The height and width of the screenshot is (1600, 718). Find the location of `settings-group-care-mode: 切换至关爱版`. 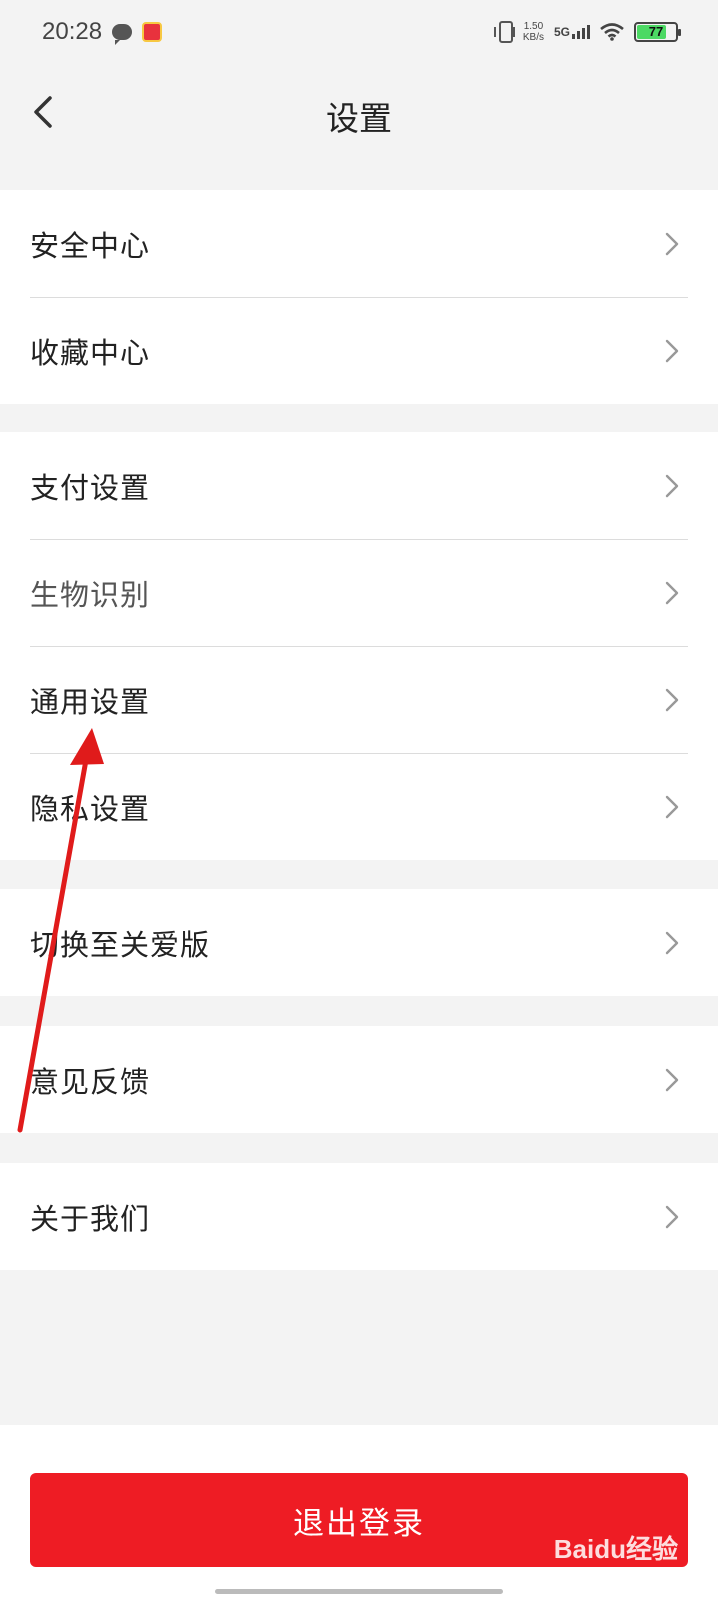

settings-group-care-mode: 切换至关爱版 is located at coordinates (359, 942).